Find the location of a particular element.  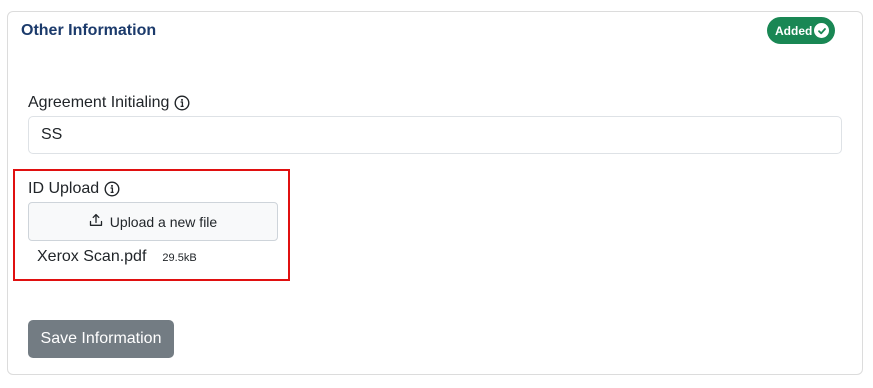

upload-button-label: Upload a new file is located at coordinates (163, 221).